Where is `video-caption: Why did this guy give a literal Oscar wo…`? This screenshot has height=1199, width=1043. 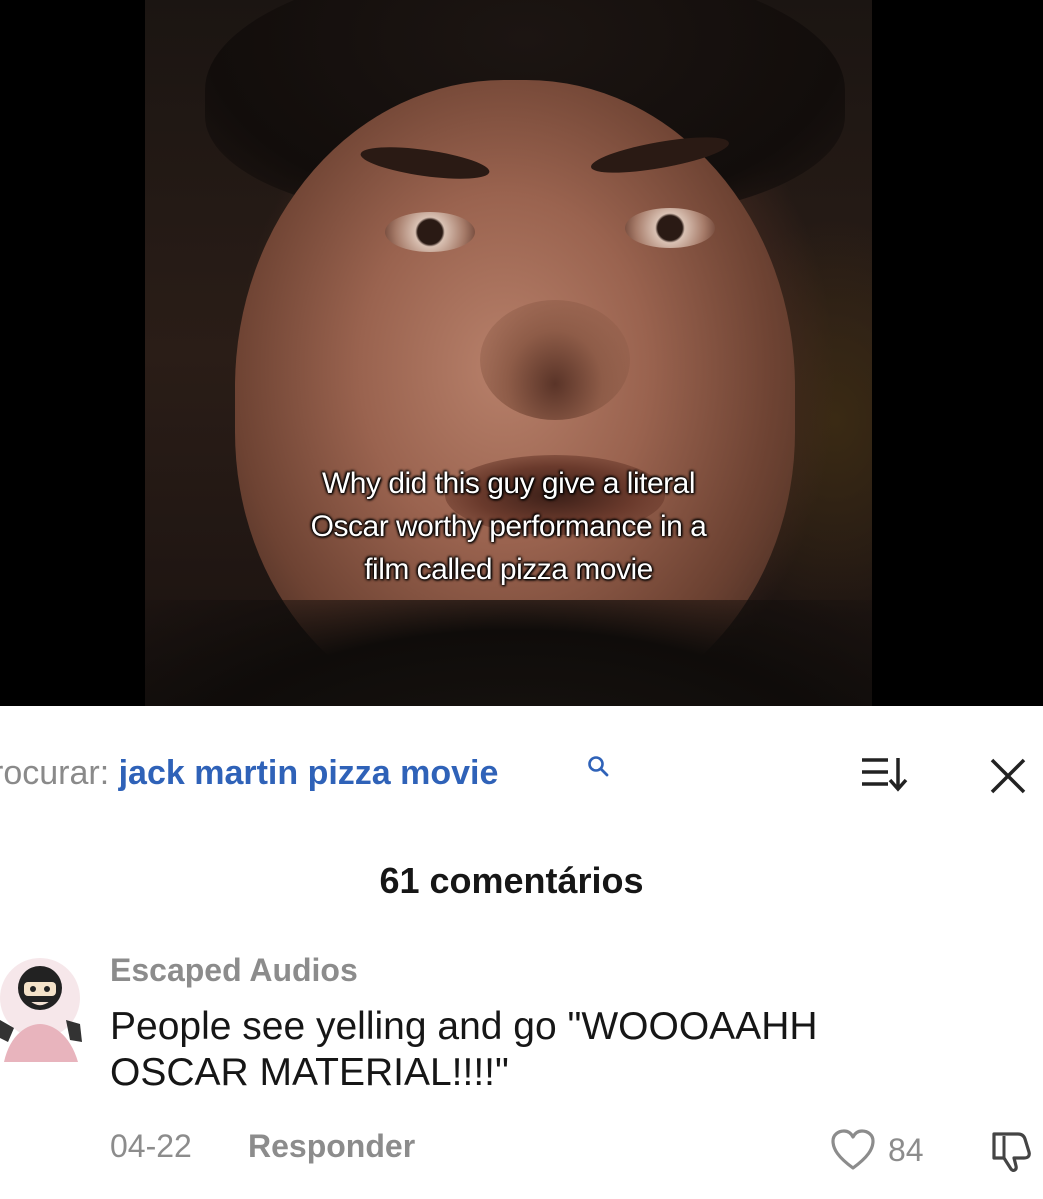
video-caption: Why did this guy give a literal Oscar wo… is located at coordinates (508, 526).